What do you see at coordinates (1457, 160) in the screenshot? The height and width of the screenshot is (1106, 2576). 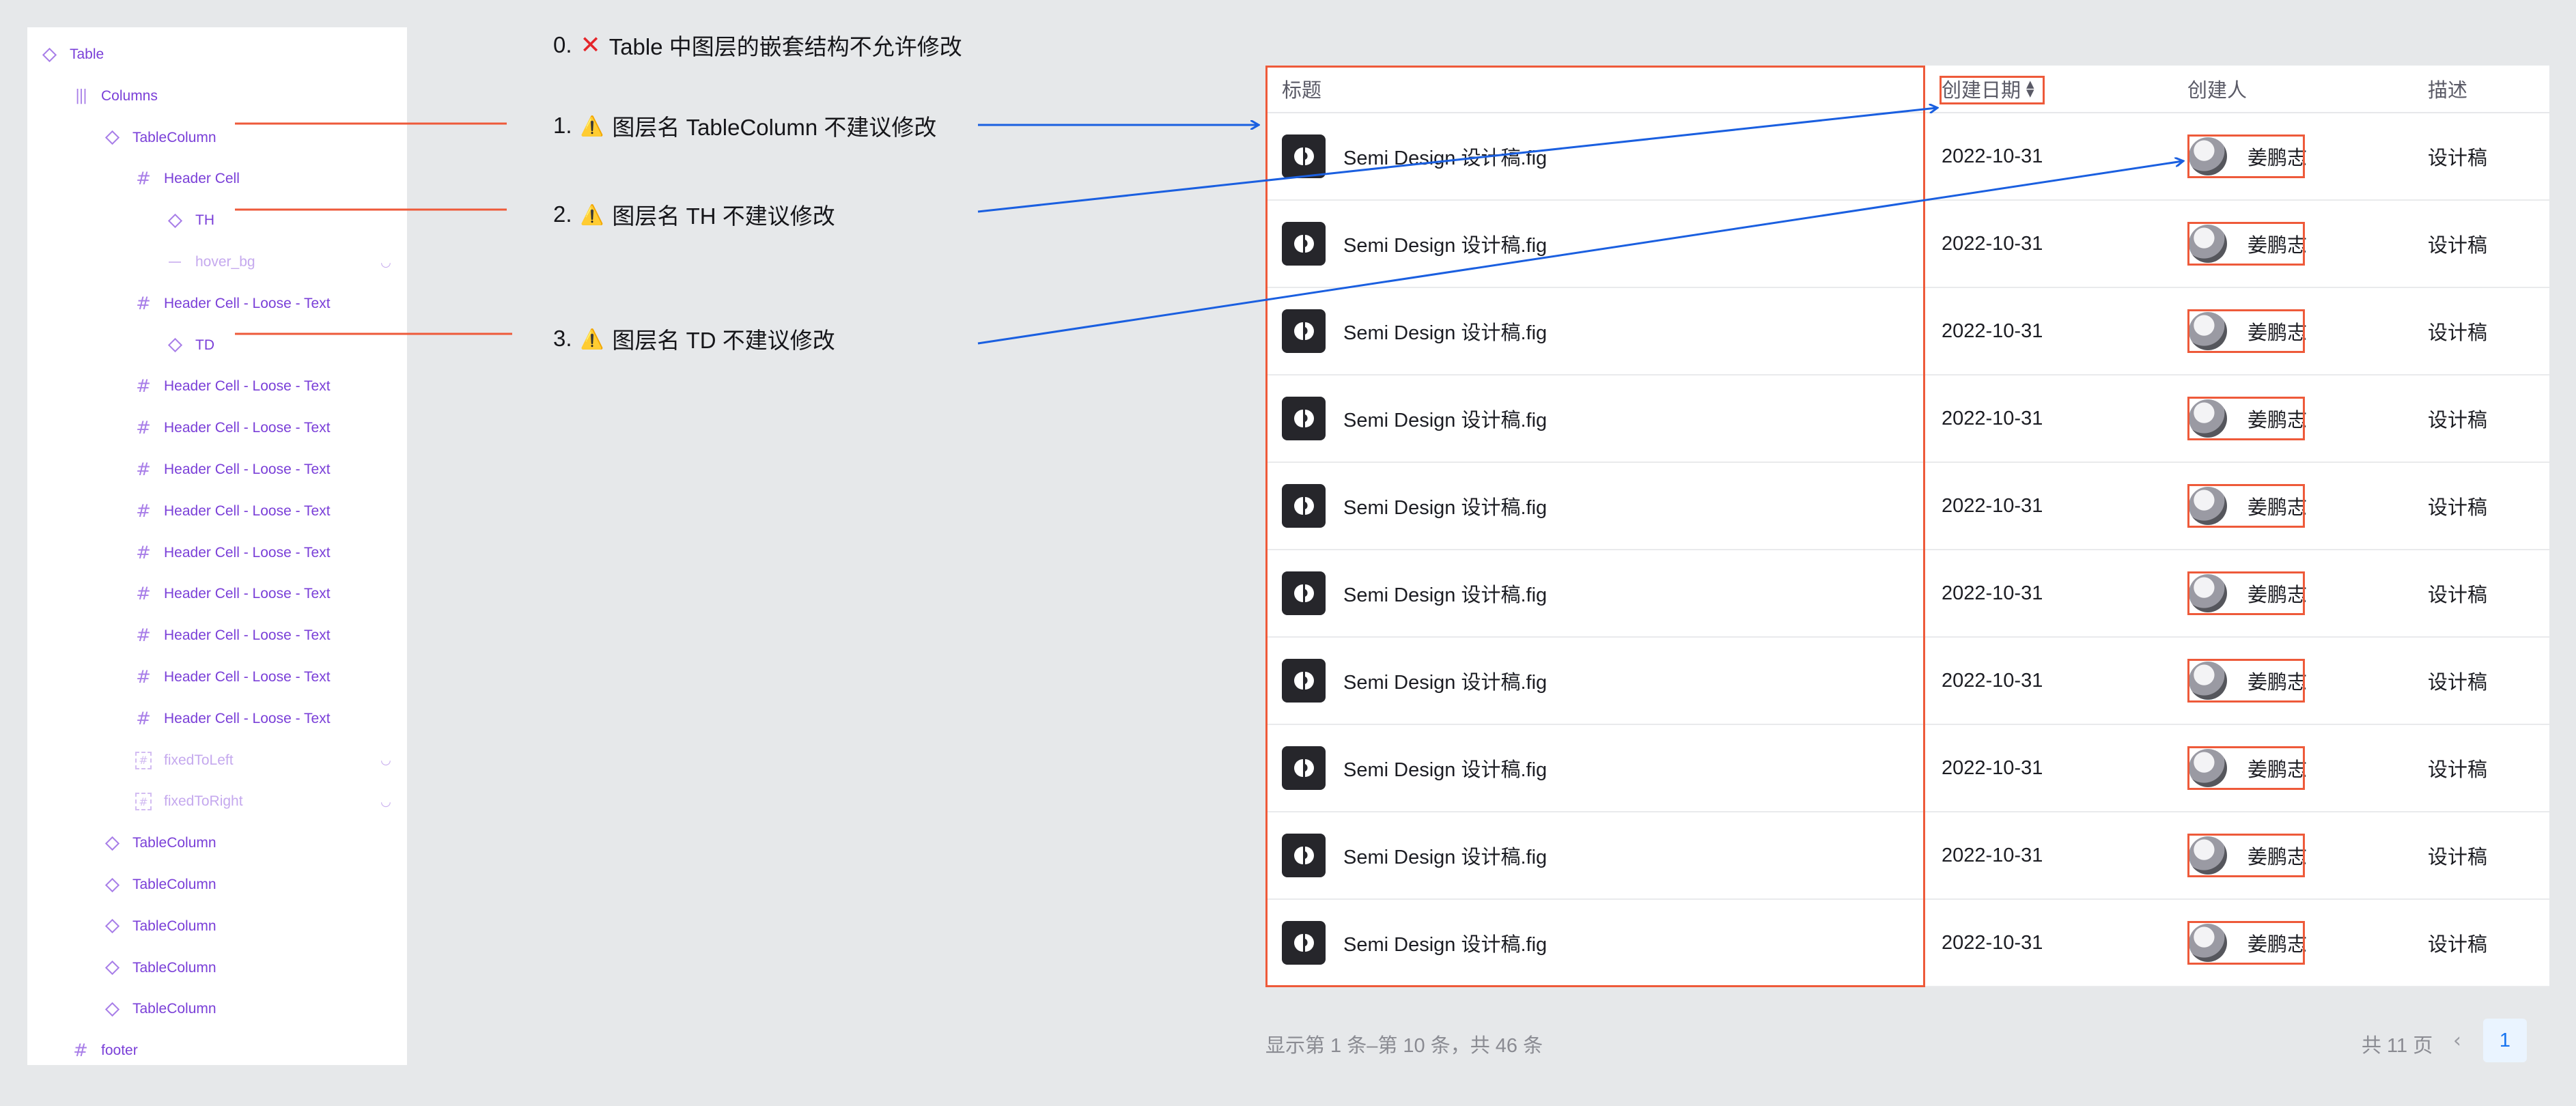 I see `blue-arrow-th` at bounding box center [1457, 160].